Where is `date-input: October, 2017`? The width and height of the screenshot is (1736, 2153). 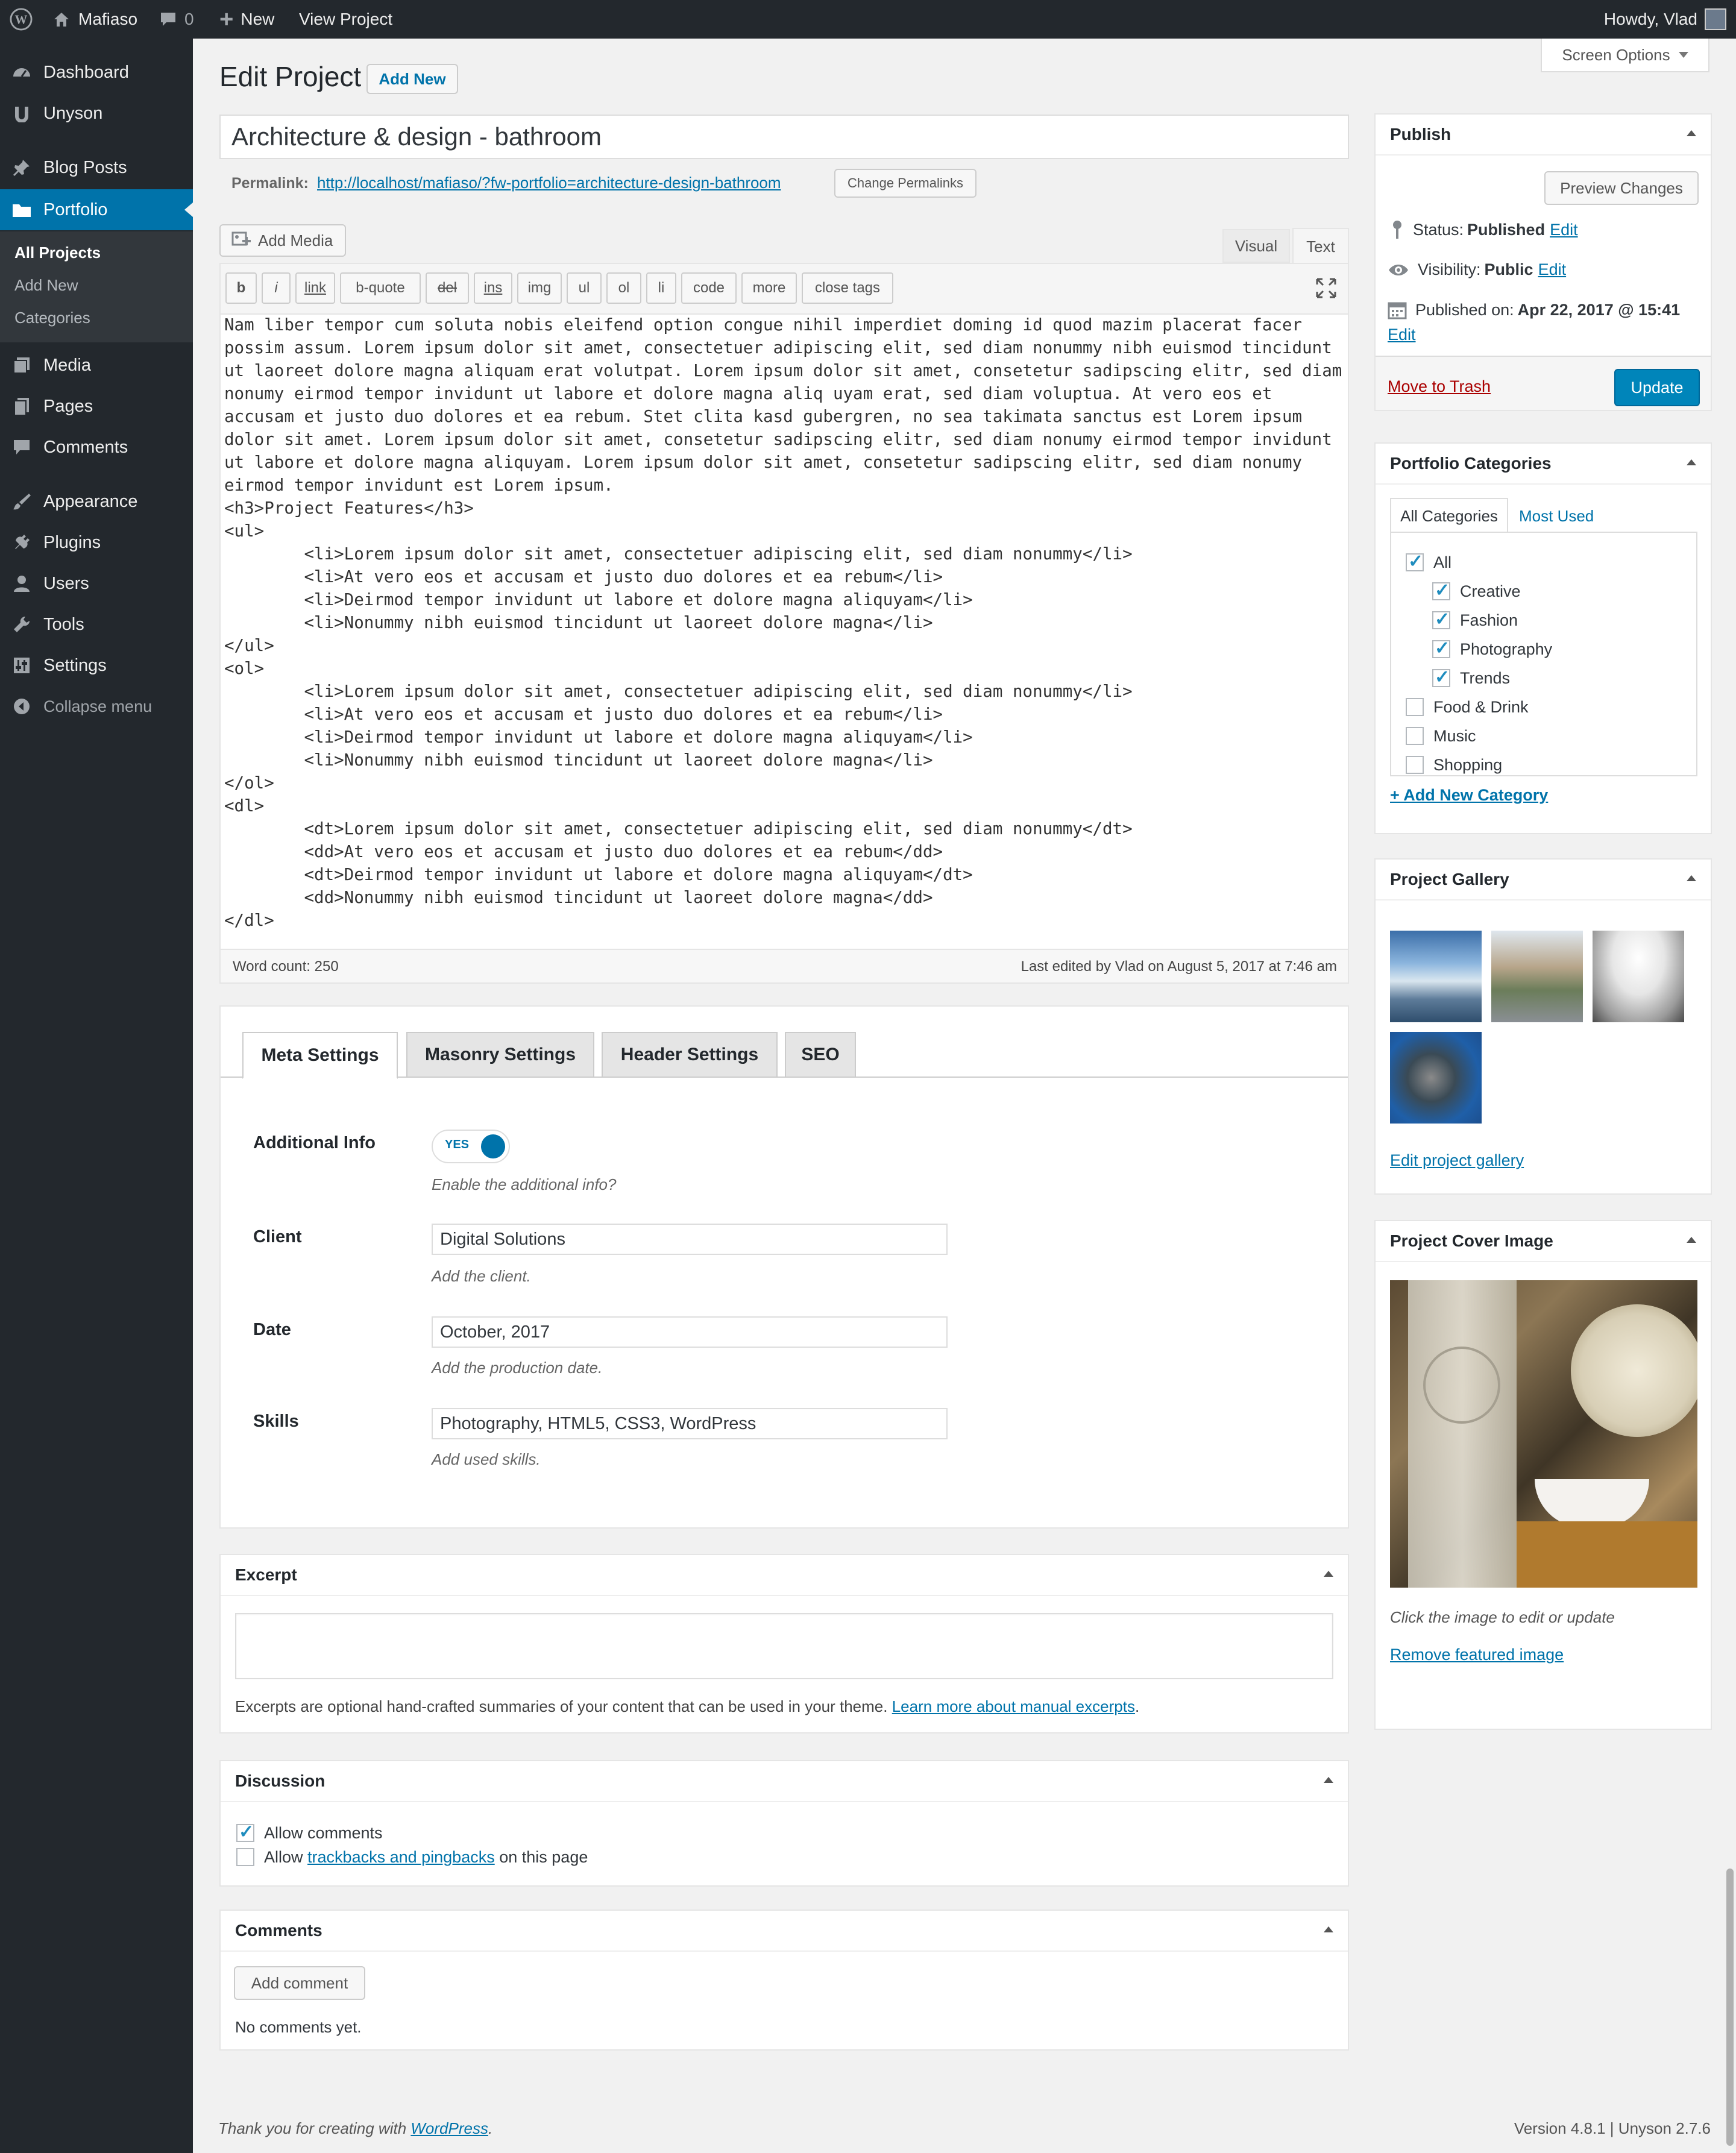 date-input: October, 2017 is located at coordinates (690, 1332).